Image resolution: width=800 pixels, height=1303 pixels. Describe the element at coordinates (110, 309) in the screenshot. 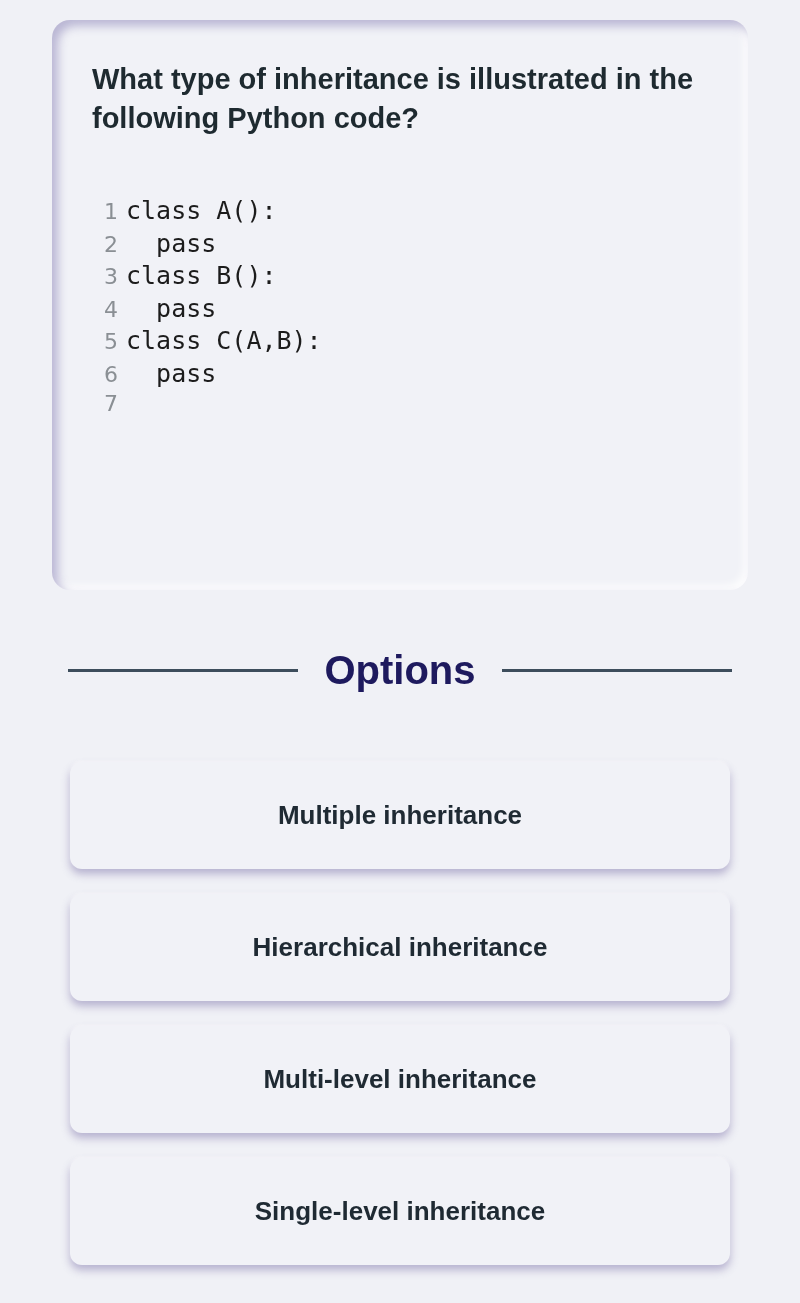

I see `line-number: 4` at that location.